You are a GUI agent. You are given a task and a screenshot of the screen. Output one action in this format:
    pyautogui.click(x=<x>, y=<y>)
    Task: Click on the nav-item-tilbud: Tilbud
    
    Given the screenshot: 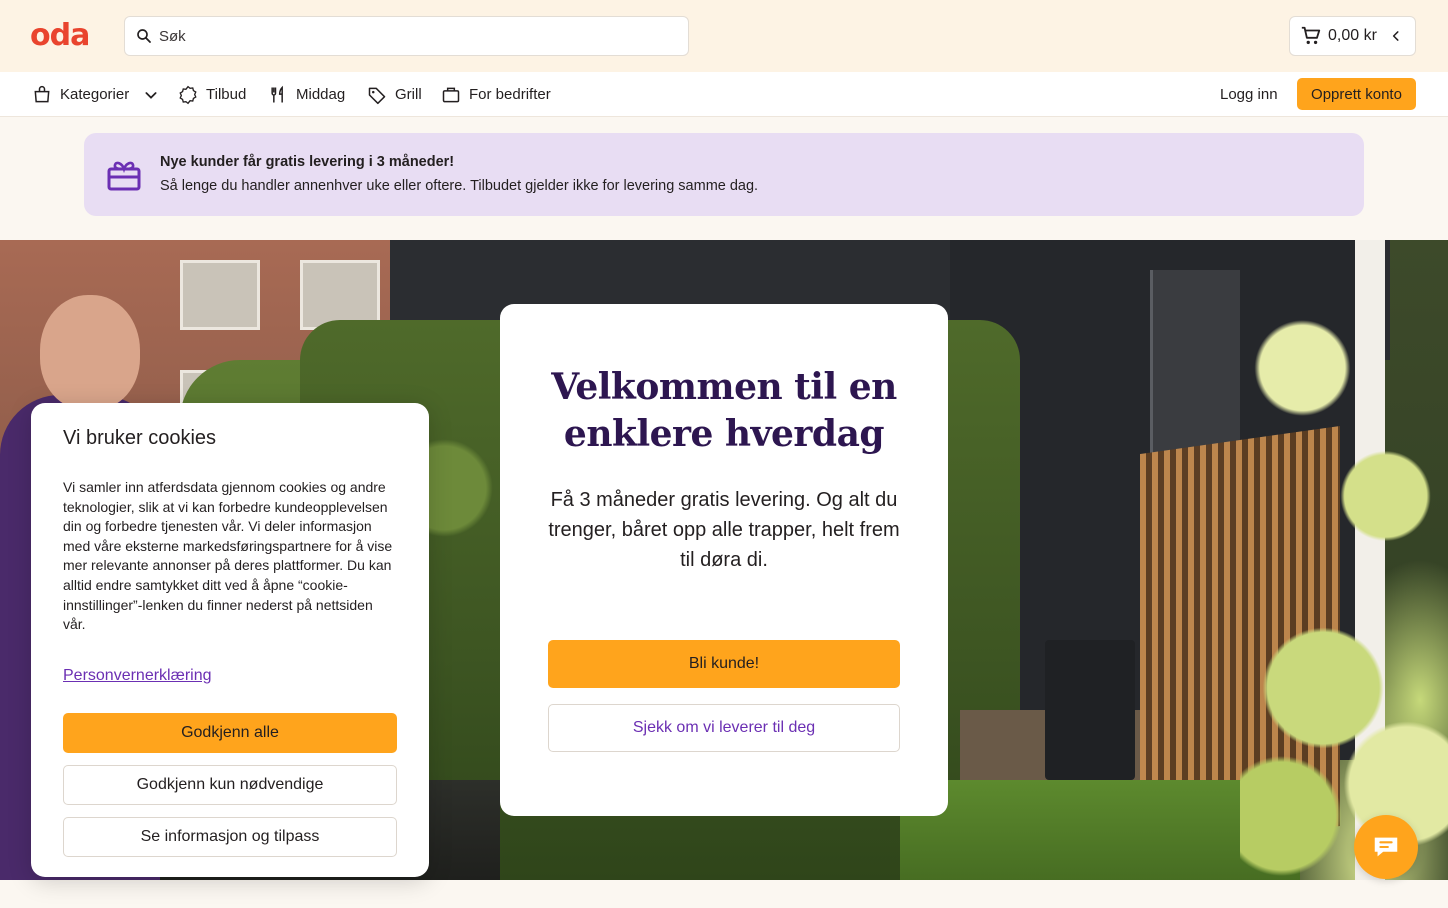 What is the action you would take?
    pyautogui.click(x=212, y=94)
    